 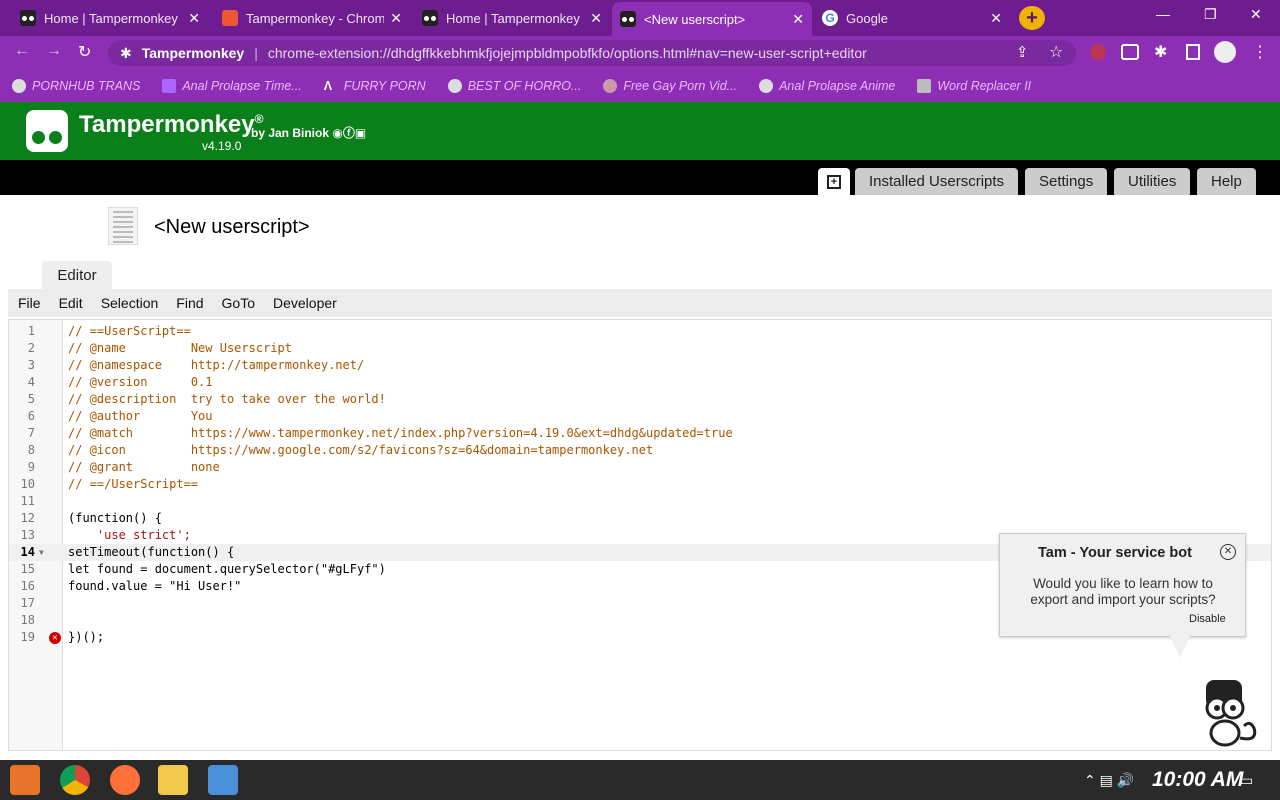 I want to click on back-icon: ←, so click(x=22, y=51).